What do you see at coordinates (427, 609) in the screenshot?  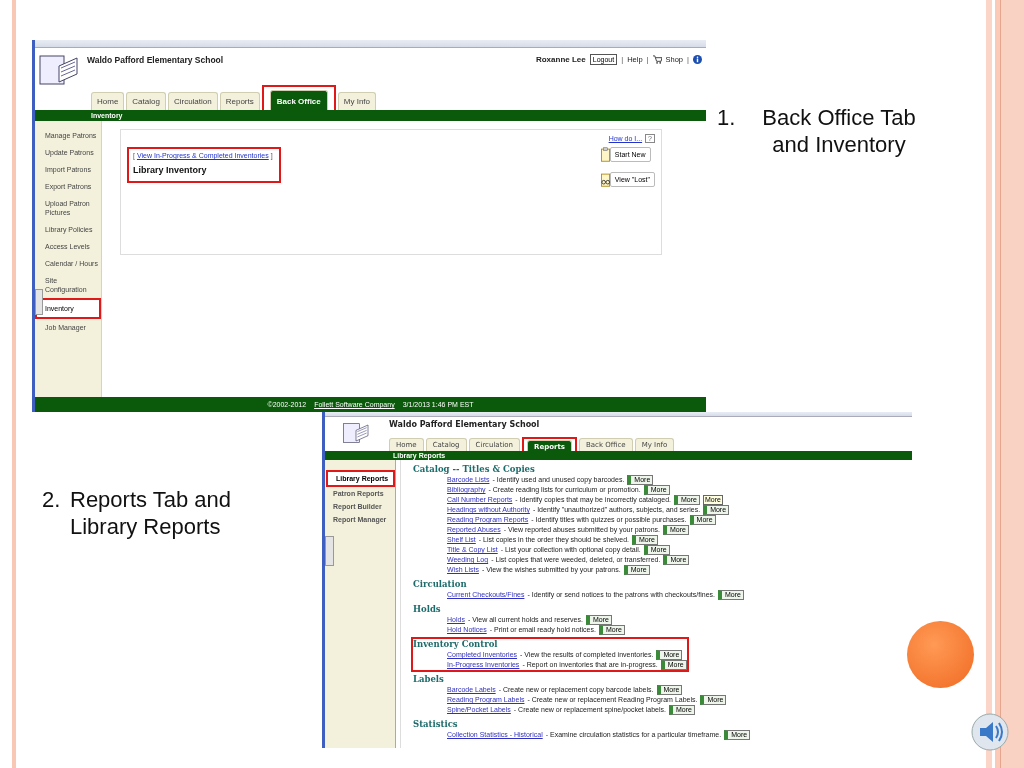 I see `section-heading: Holds` at bounding box center [427, 609].